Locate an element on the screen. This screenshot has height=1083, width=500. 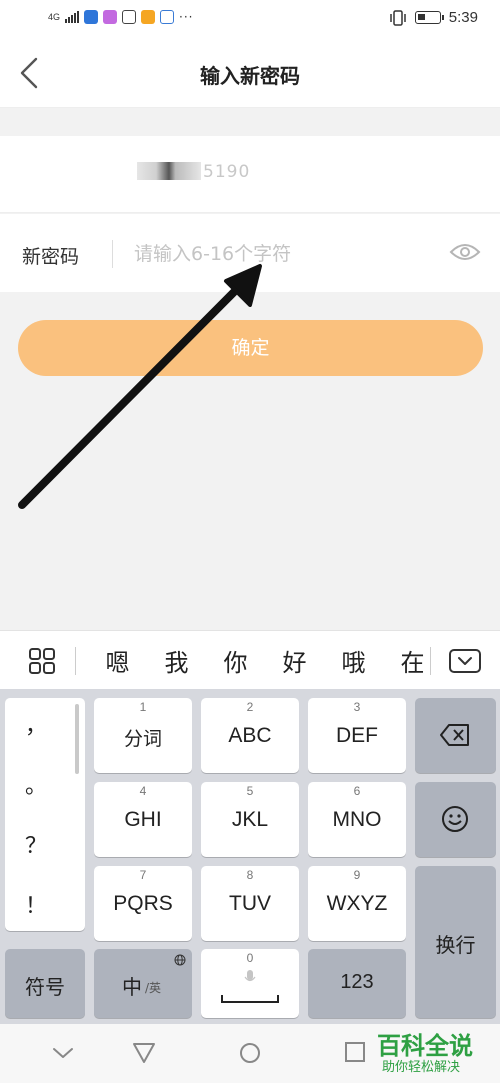
key-1: 1 分词 is located at coordinates (143, 735).